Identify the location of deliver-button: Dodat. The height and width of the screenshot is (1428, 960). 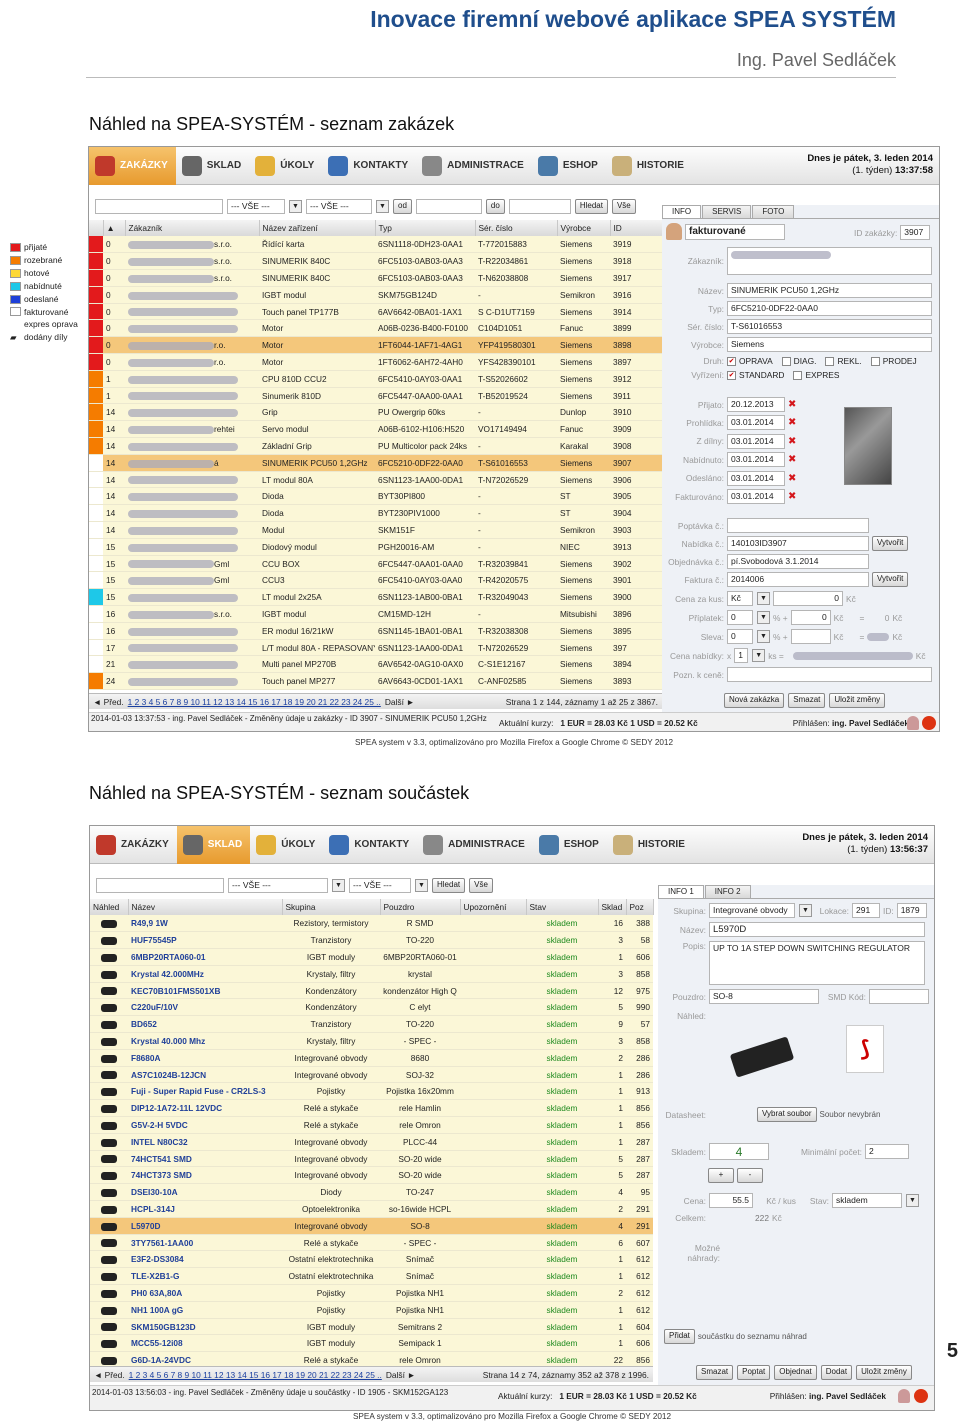
(836, 1372).